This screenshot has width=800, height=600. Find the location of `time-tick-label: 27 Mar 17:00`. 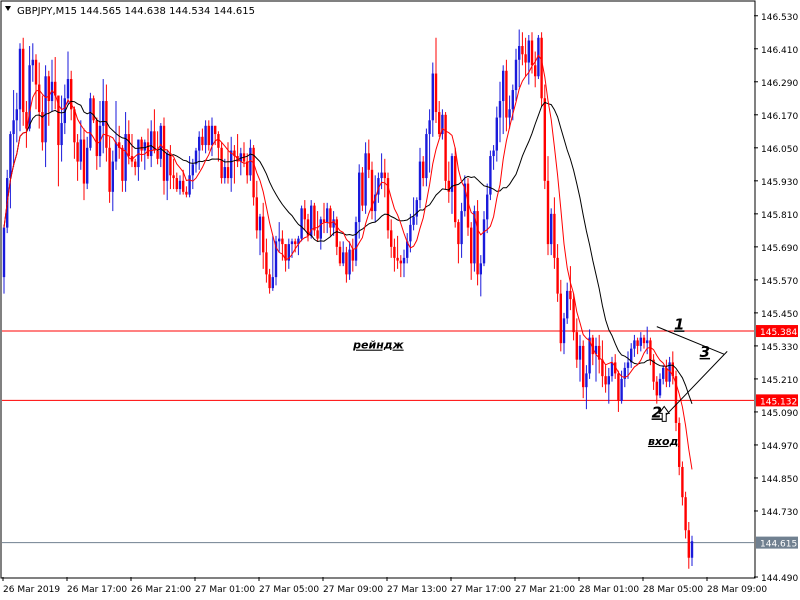

time-tick-label: 27 Mar 17:00 is located at coordinates (481, 590).